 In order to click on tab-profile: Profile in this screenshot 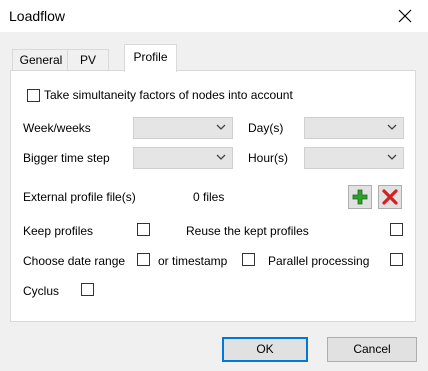, I will do `click(150, 58)`.